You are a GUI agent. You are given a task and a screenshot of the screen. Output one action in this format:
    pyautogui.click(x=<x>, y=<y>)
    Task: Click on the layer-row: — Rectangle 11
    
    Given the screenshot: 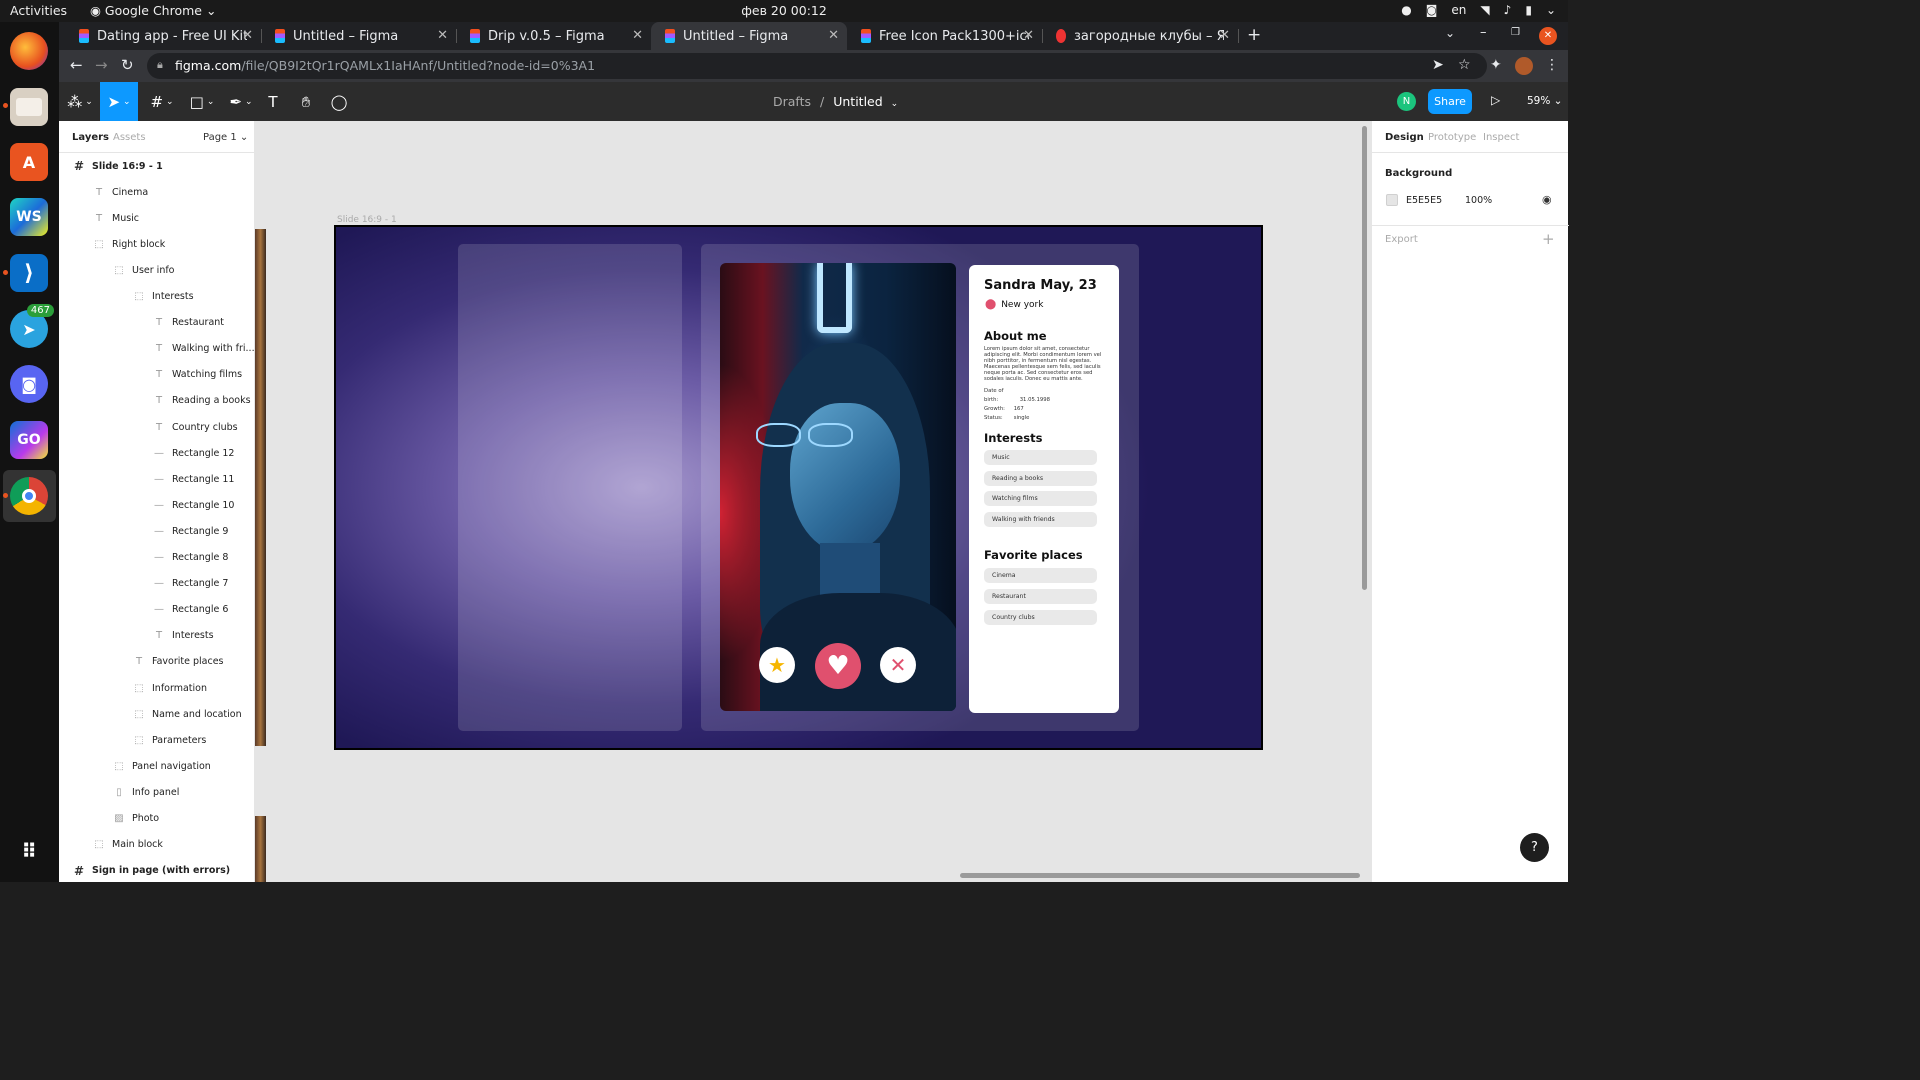 What is the action you would take?
    pyautogui.click(x=157, y=479)
    